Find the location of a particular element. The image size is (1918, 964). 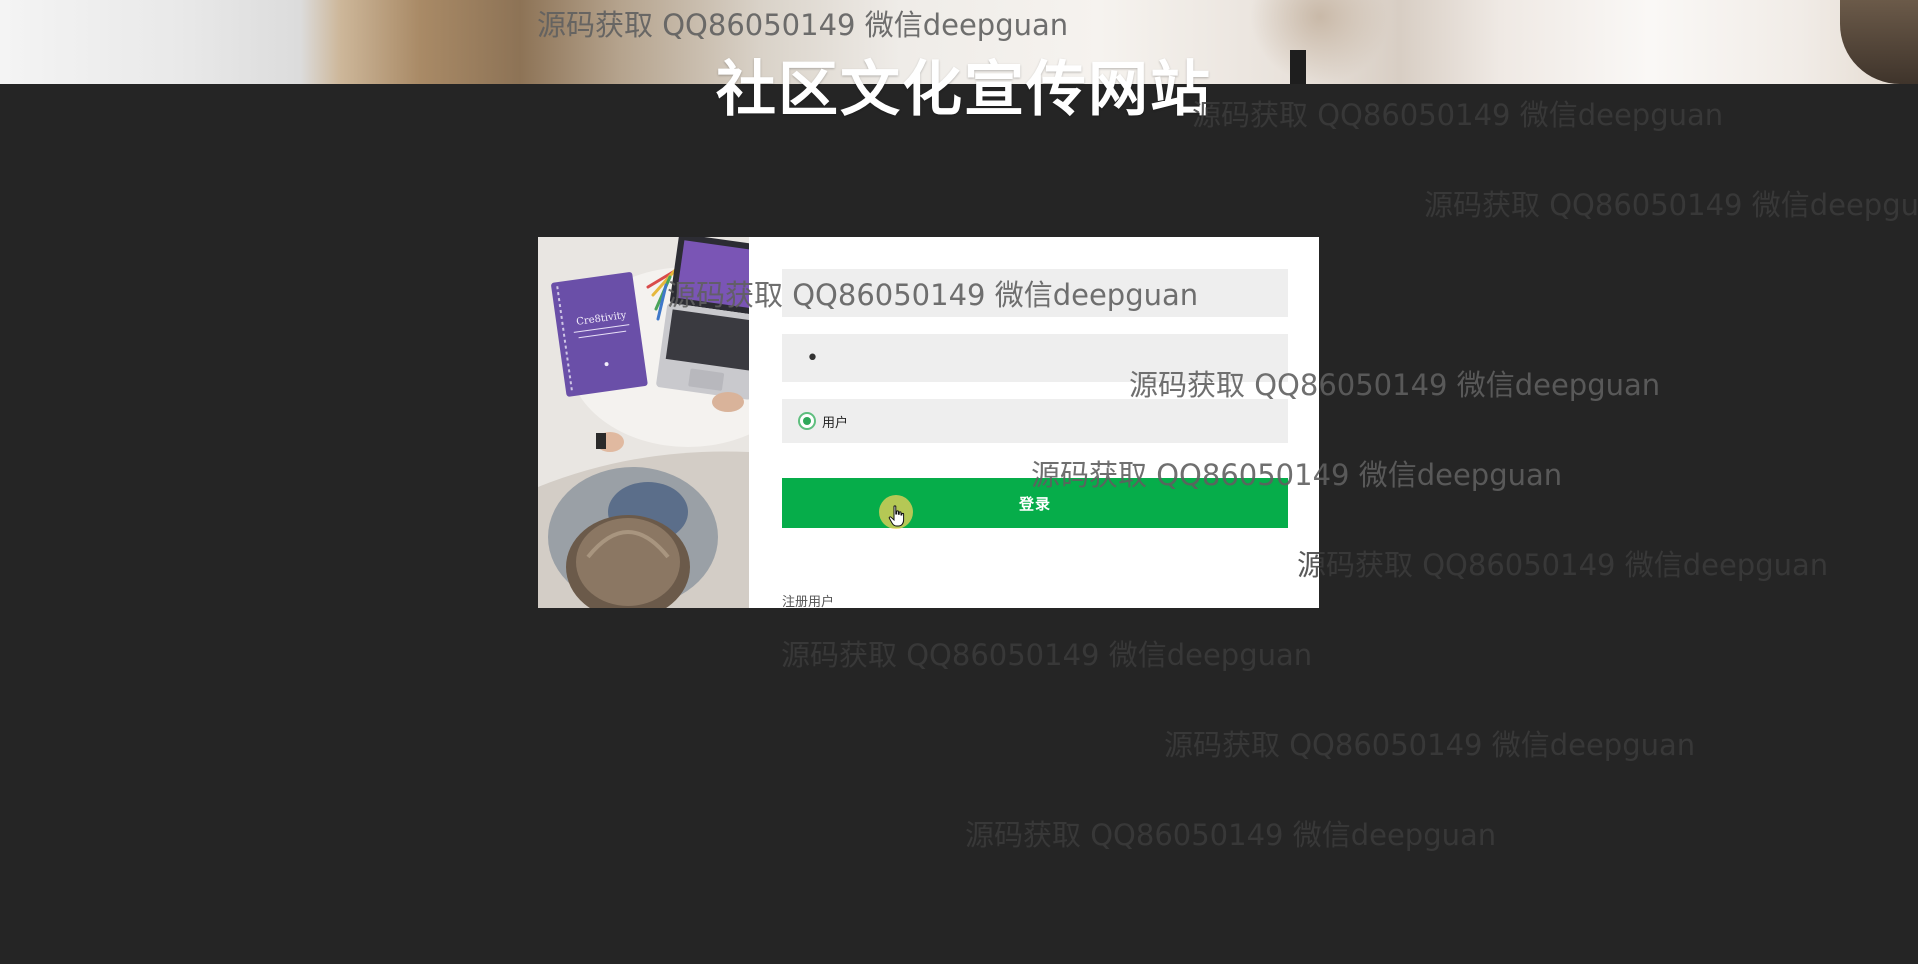

username-input is located at coordinates (1035, 293).